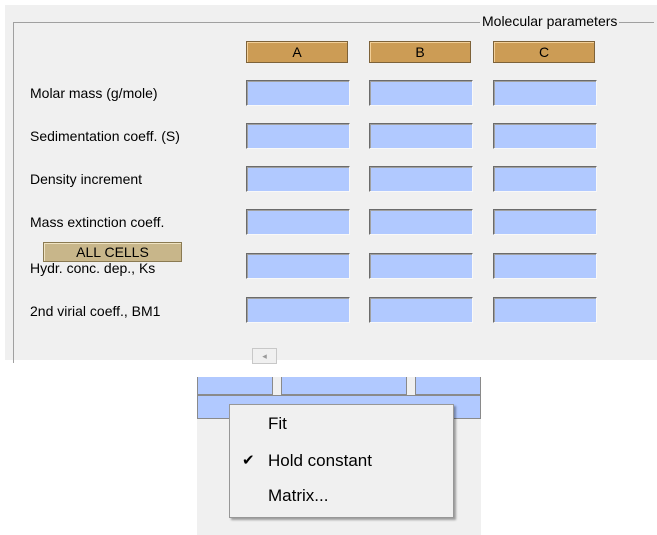  Describe the element at coordinates (105, 136) in the screenshot. I see `row-label-sedimentation-coeff: Sedimentation coeff. (S)` at that location.